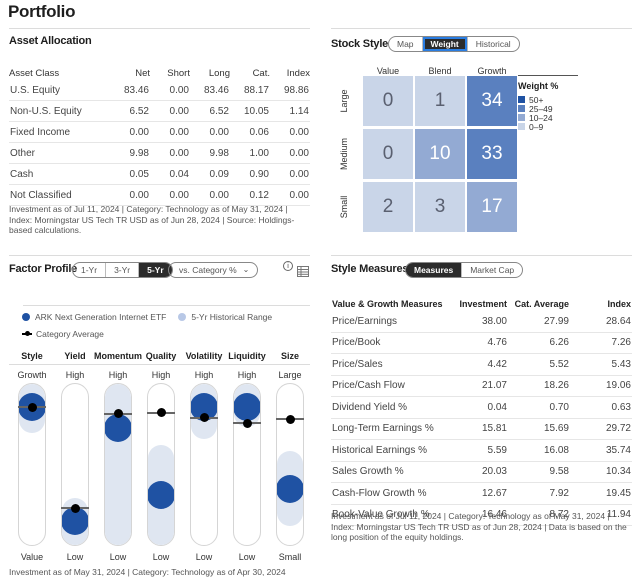 The image size is (640, 579). What do you see at coordinates (232, 317) in the screenshot?
I see `legend-range: 5-Yr Historical Range` at bounding box center [232, 317].